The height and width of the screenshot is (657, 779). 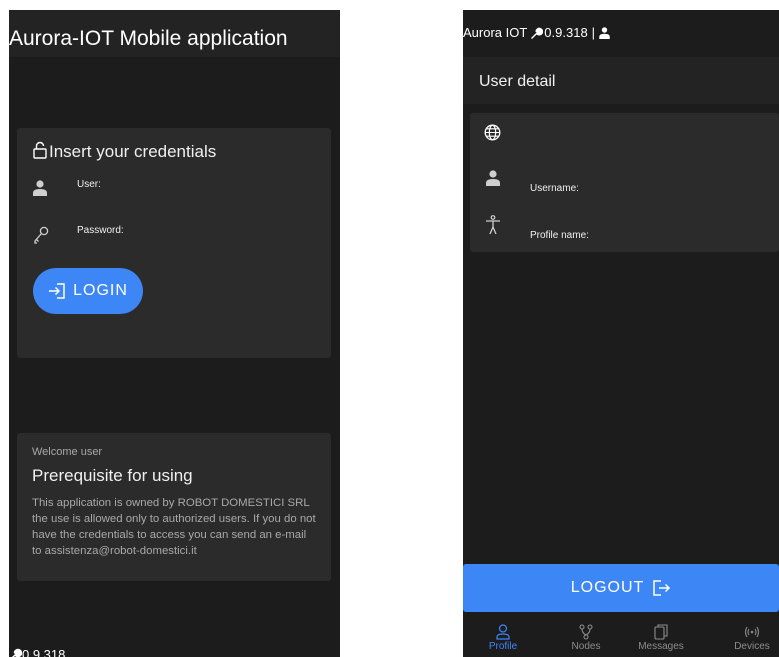 I want to click on lock-icon, so click(x=40, y=150).